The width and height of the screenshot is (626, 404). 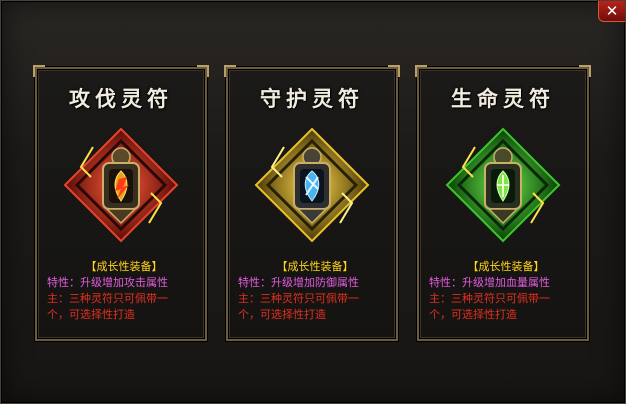 What do you see at coordinates (503, 185) in the screenshot?
I see `life-talisman-icon` at bounding box center [503, 185].